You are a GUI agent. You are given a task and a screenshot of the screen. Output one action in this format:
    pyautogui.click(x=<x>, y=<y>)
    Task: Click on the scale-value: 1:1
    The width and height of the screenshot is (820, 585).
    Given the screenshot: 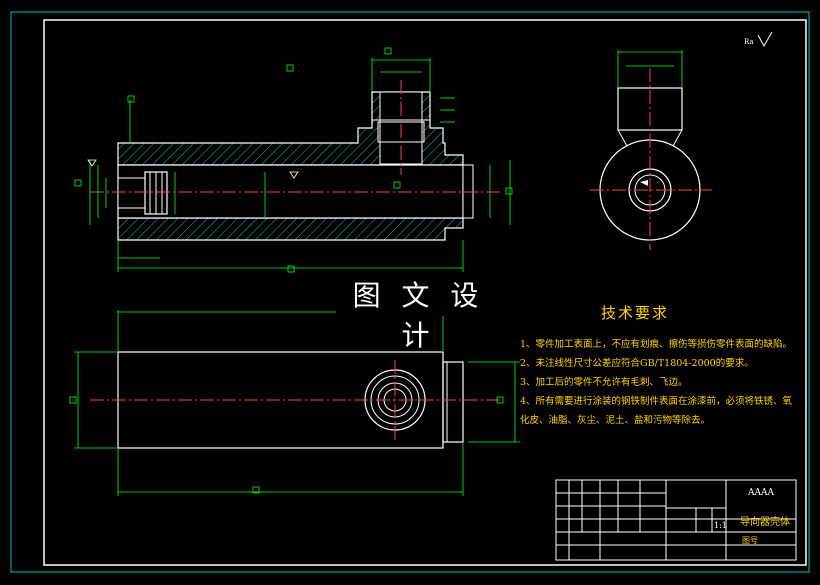 What is the action you would take?
    pyautogui.click(x=720, y=525)
    